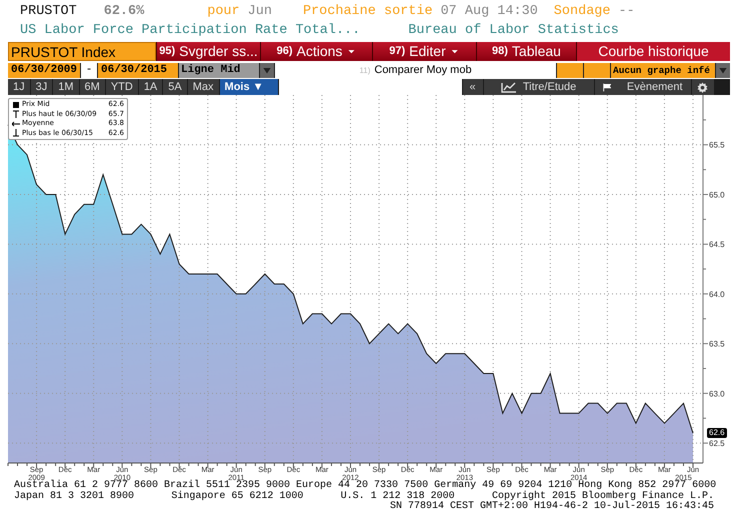 The height and width of the screenshot is (527, 736). What do you see at coordinates (663, 70) in the screenshot?
I see `overlay-field: Aucun graphe infé` at bounding box center [663, 70].